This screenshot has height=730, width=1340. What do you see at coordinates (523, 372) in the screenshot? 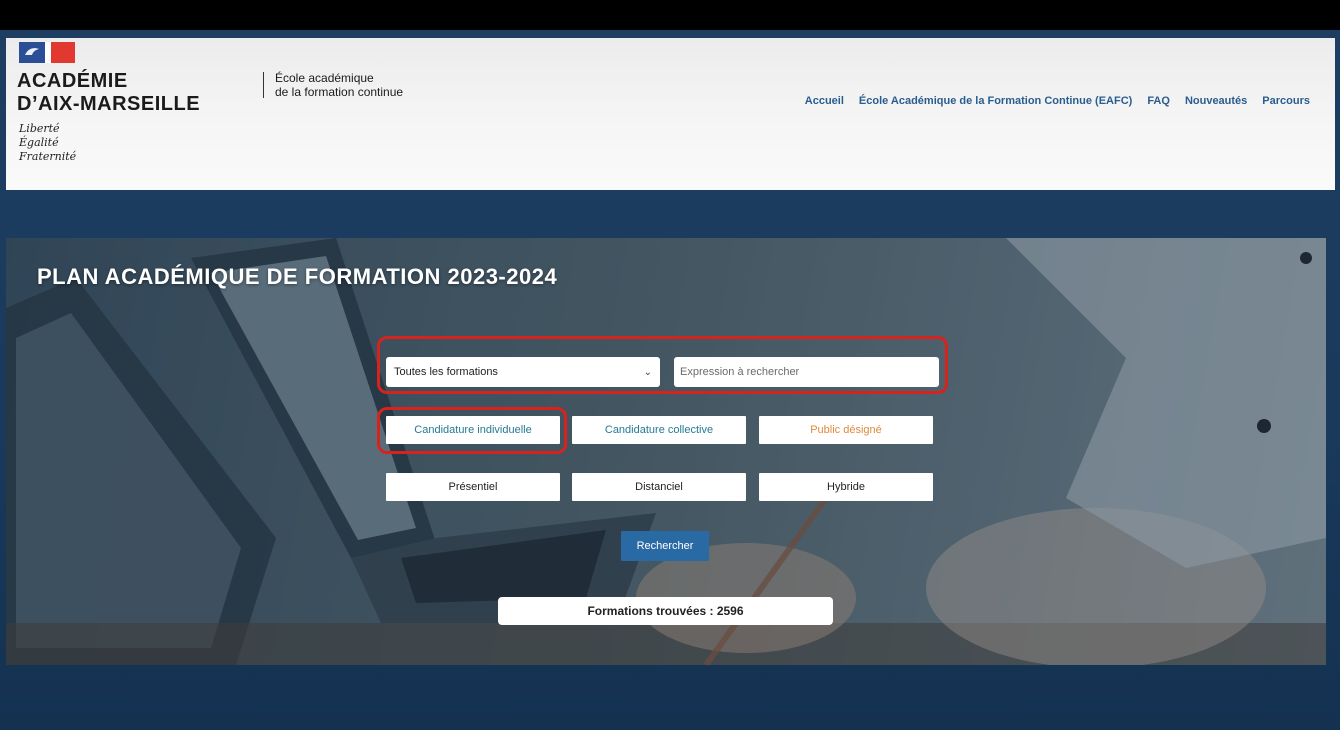
I see `formation-type-select: Toutes les formations ⌄` at bounding box center [523, 372].